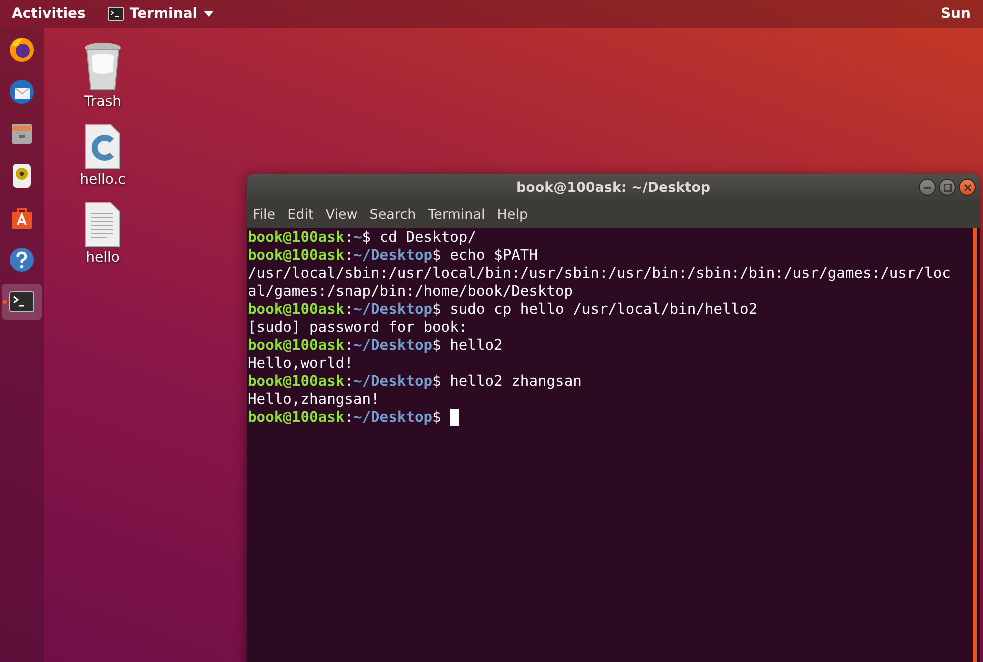 The height and width of the screenshot is (662, 983). I want to click on prompt-line: book@100ask:~/Desktop$ hello2, so click(376, 346).